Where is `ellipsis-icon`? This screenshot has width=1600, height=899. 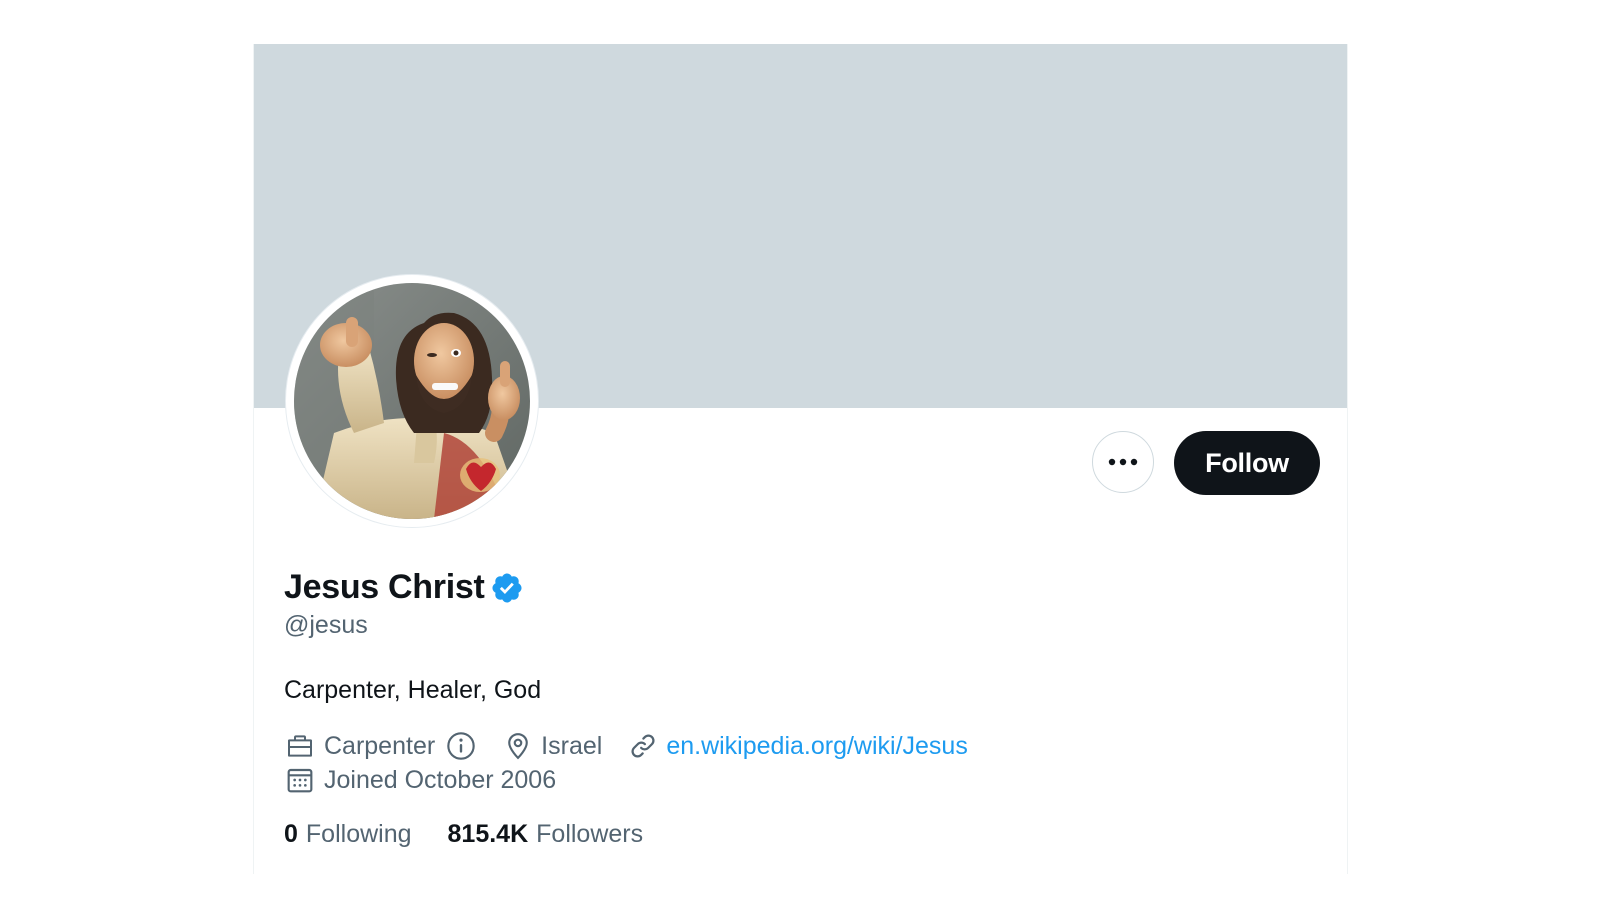 ellipsis-icon is located at coordinates (1123, 462).